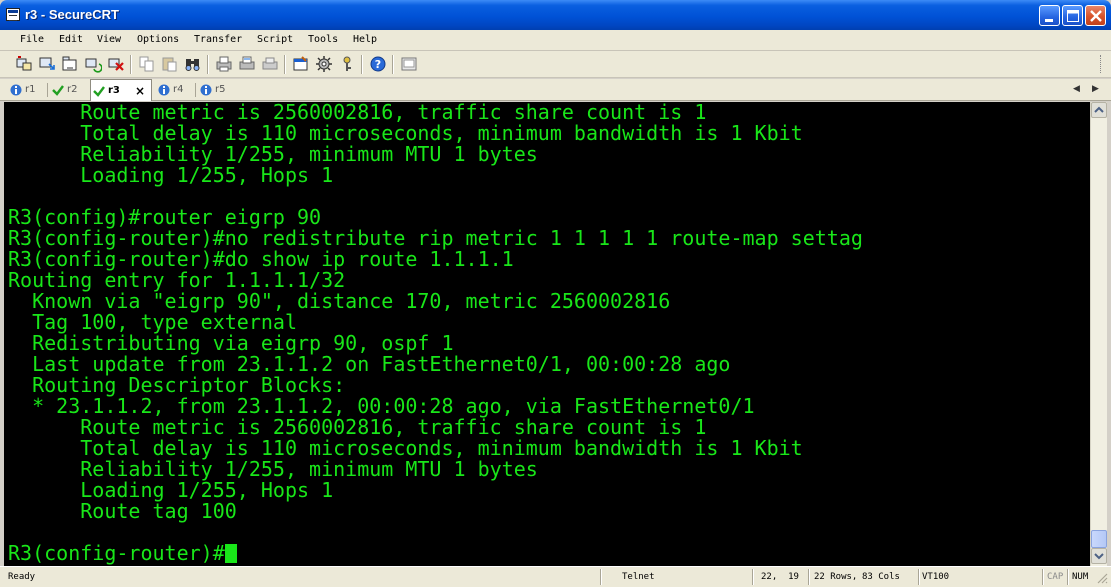  Describe the element at coordinates (409, 64) in the screenshot. I see `sftp-icon` at that location.